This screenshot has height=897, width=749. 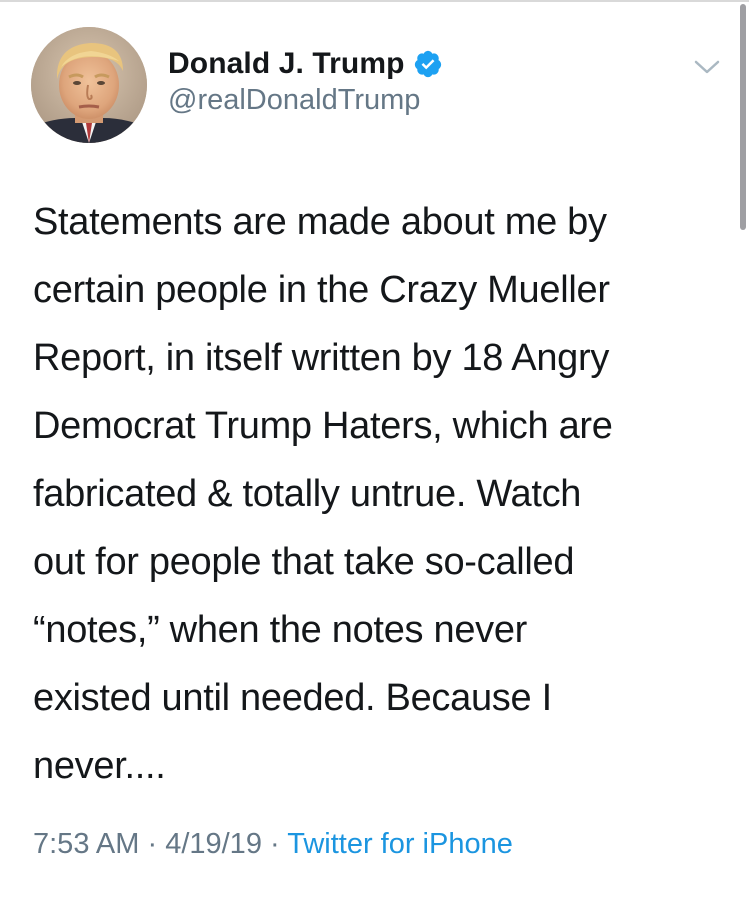 What do you see at coordinates (280, 630) in the screenshot?
I see `tweet-text-line: “notes,” when the notes never` at bounding box center [280, 630].